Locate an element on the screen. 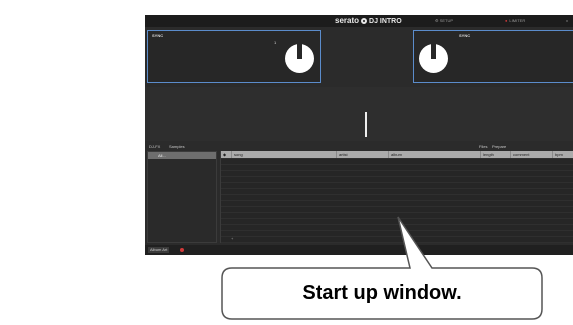 Image resolution: width=573 pixels, height=325 pixels. callout-text: Start up window. is located at coordinates (382, 293).